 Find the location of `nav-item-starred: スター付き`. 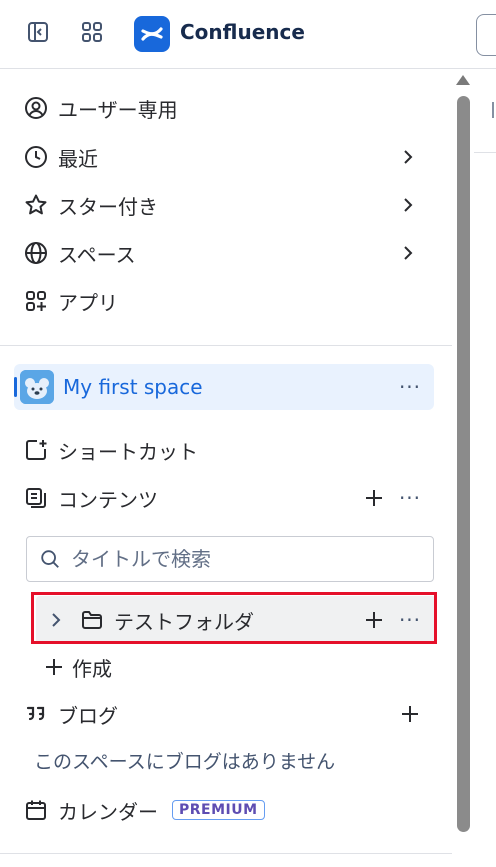

nav-item-starred: スター付き is located at coordinates (224, 205).